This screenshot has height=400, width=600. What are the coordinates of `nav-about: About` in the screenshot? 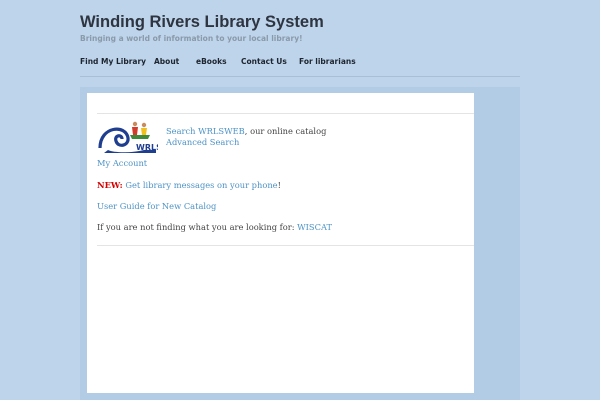 It's located at (166, 61).